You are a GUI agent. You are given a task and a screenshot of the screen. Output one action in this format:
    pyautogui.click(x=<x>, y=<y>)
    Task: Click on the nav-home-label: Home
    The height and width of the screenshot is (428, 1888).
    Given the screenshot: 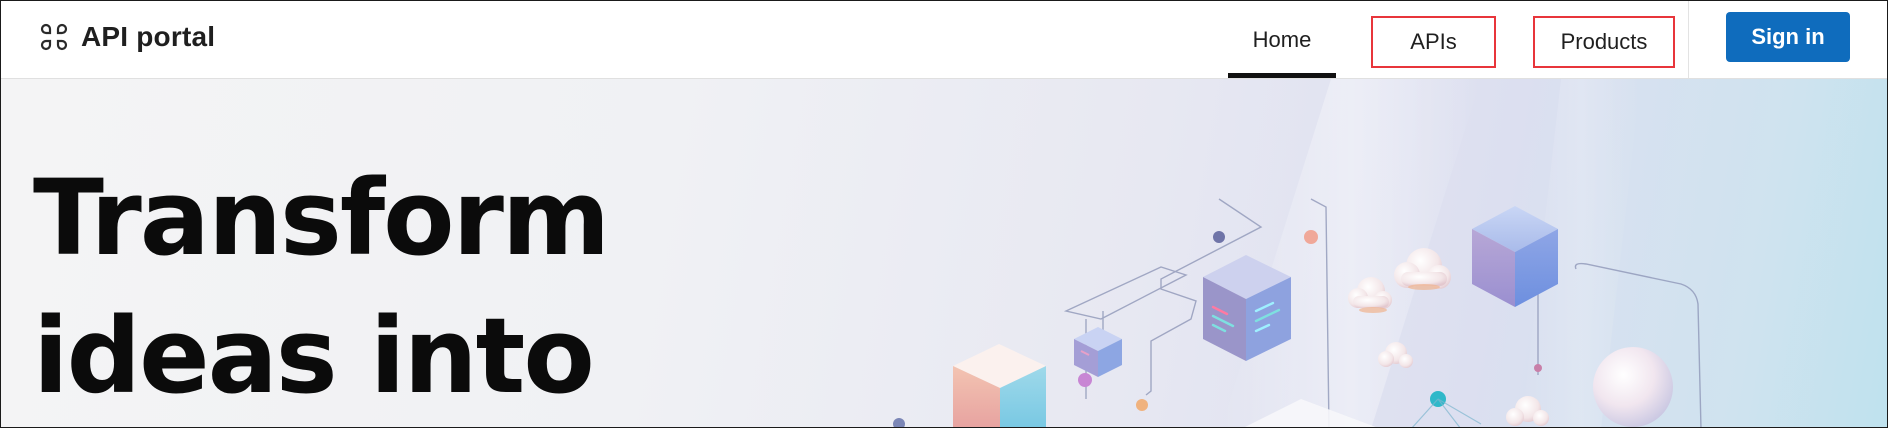 What is the action you would take?
    pyautogui.click(x=1282, y=39)
    